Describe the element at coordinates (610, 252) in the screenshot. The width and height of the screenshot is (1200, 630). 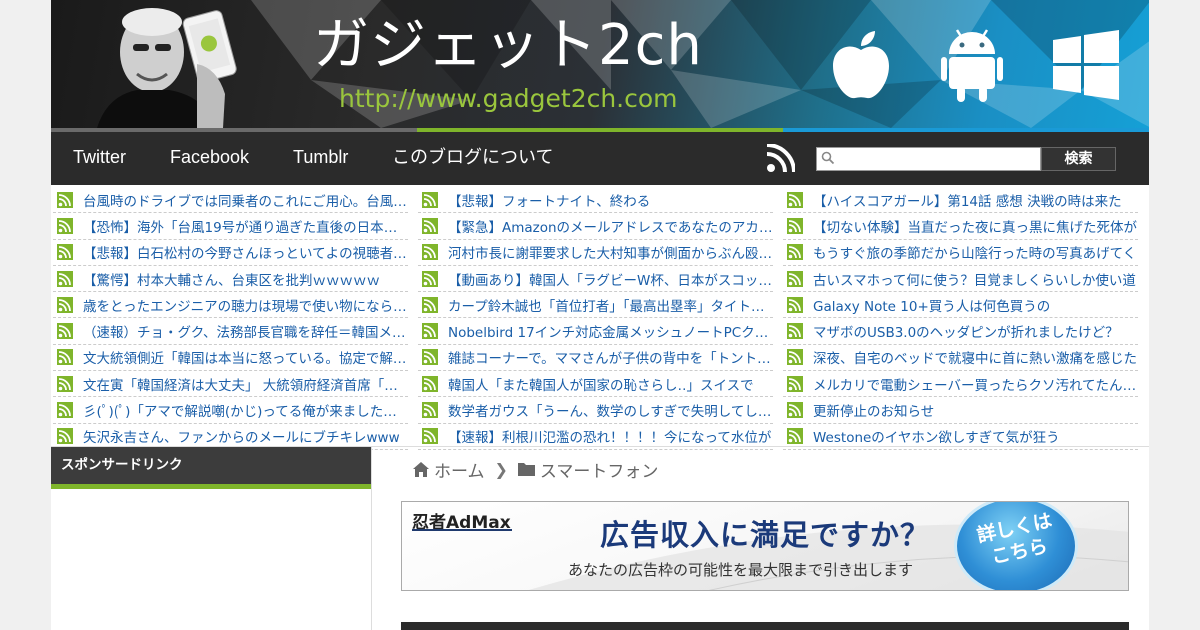
I see `link-title: 河村市長に謝罪要求した大村知事が側面からぶん殴られる` at that location.